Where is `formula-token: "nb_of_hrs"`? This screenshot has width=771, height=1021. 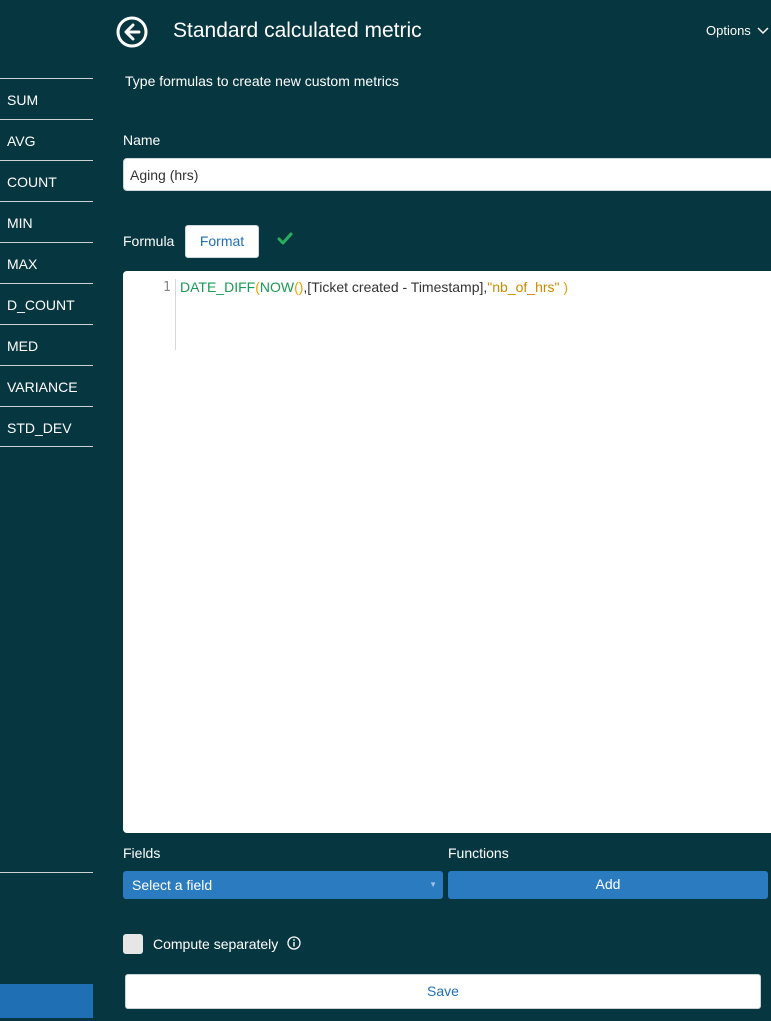
formula-token: "nb_of_hrs" is located at coordinates (523, 287).